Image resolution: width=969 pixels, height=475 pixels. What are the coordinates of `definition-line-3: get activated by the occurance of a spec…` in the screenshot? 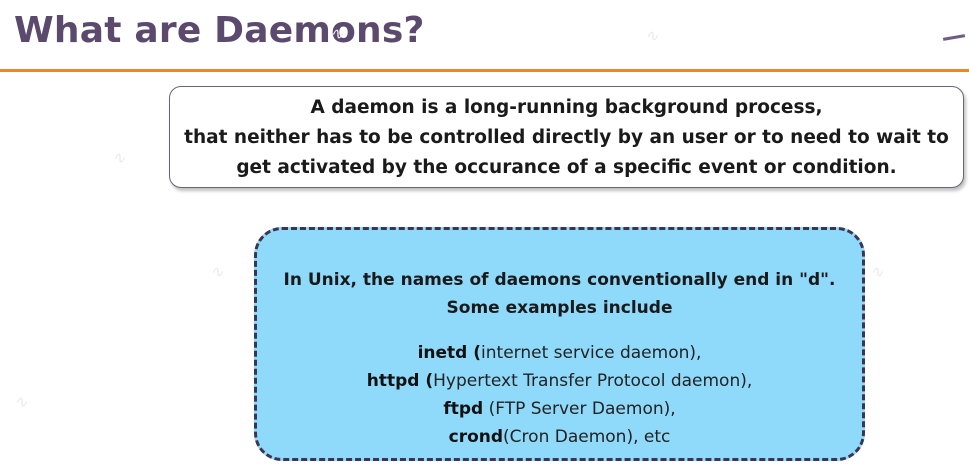 It's located at (566, 167).